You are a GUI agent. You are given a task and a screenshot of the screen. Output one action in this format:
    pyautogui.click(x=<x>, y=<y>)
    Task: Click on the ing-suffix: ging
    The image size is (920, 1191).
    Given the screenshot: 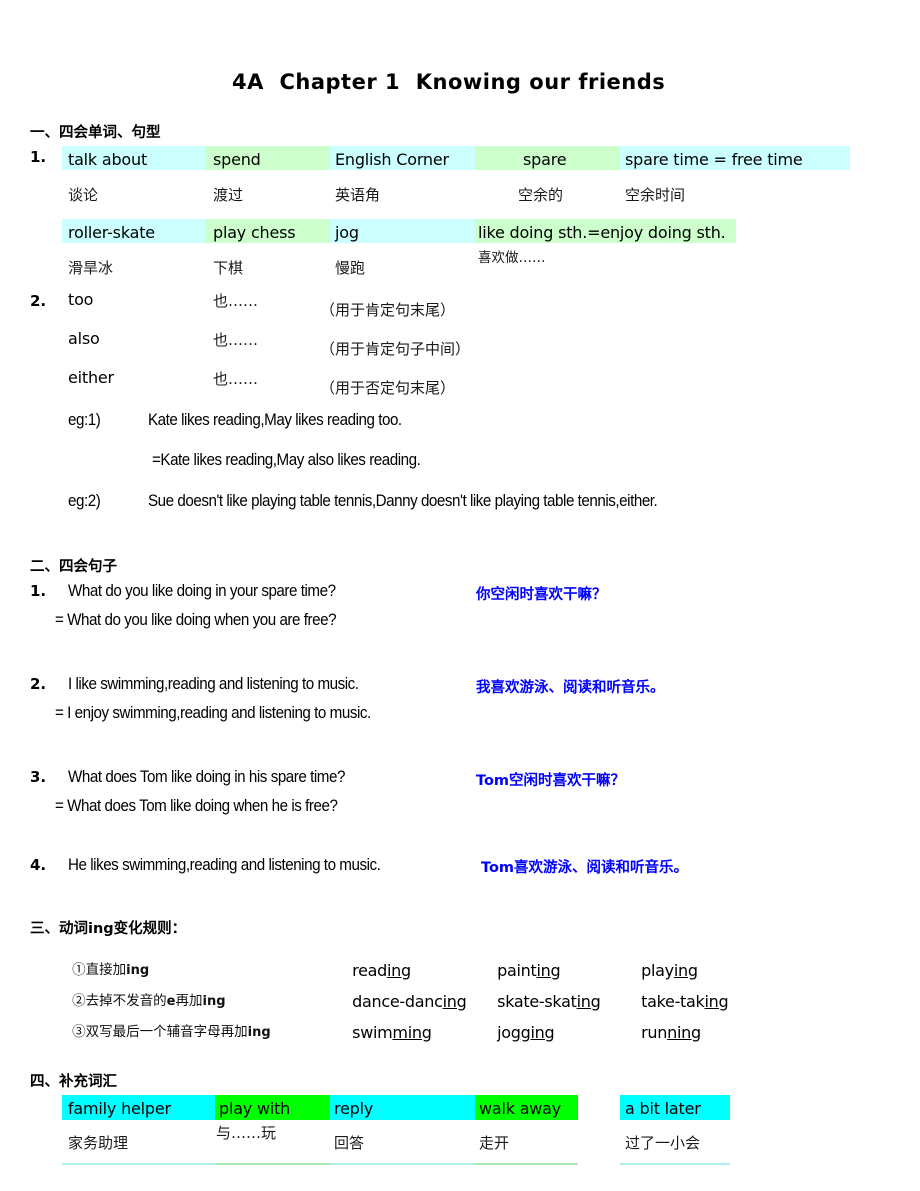 What is the action you would take?
    pyautogui.click(x=537, y=1032)
    